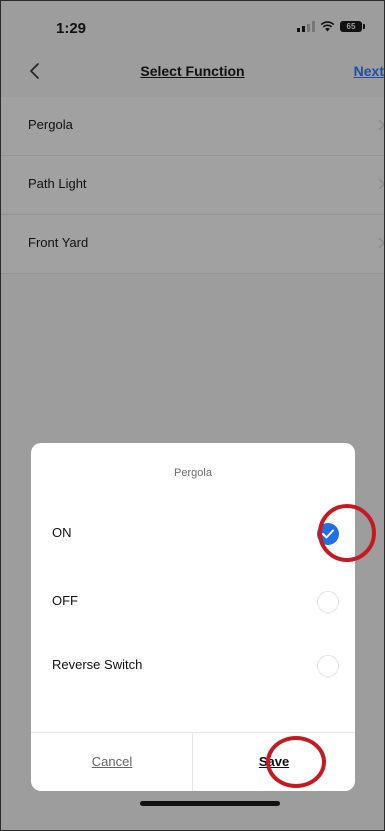 The width and height of the screenshot is (385, 831). I want to click on highlight-ring-save, so click(296, 762).